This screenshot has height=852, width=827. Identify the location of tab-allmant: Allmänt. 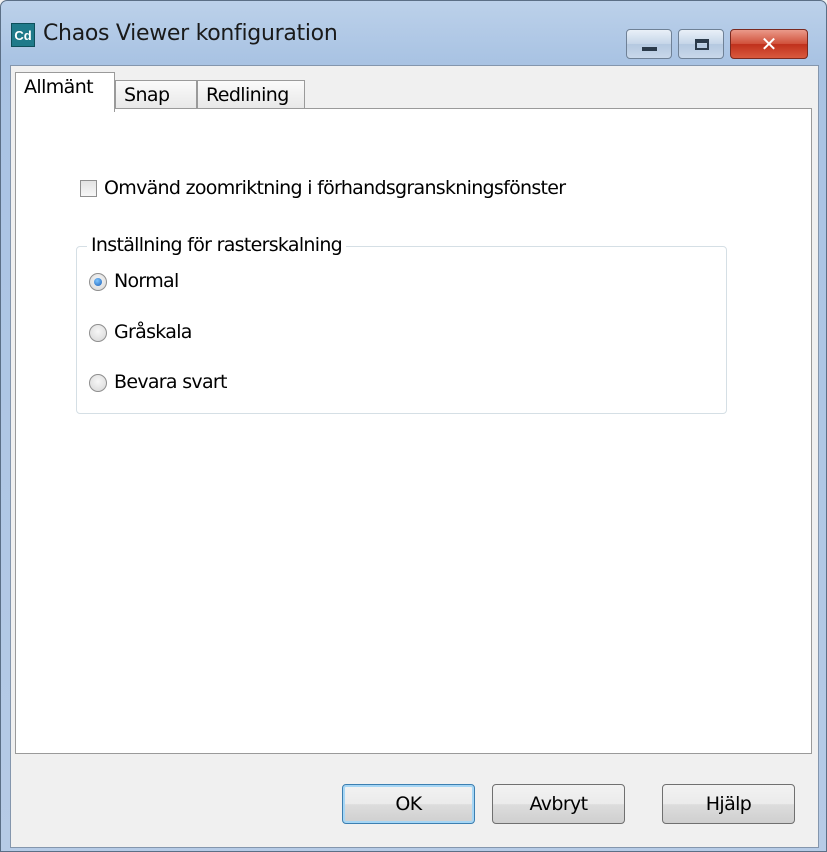
(65, 92).